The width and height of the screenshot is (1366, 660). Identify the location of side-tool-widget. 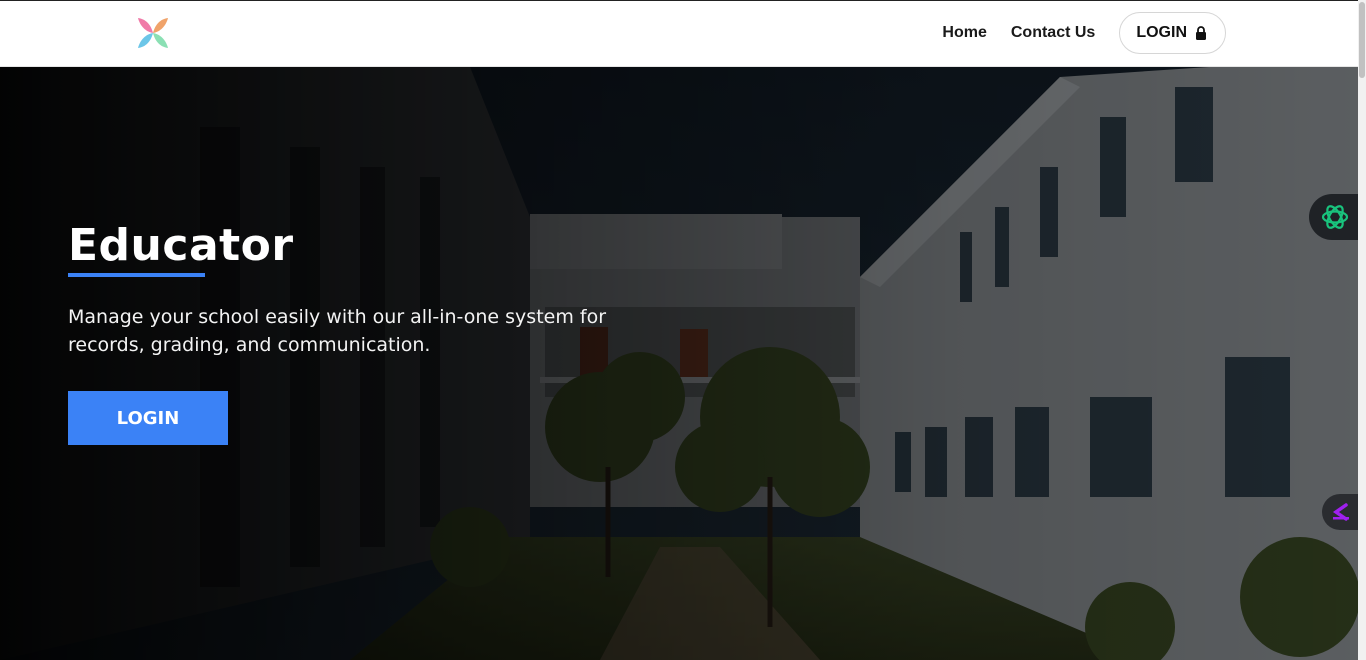
(1342, 512).